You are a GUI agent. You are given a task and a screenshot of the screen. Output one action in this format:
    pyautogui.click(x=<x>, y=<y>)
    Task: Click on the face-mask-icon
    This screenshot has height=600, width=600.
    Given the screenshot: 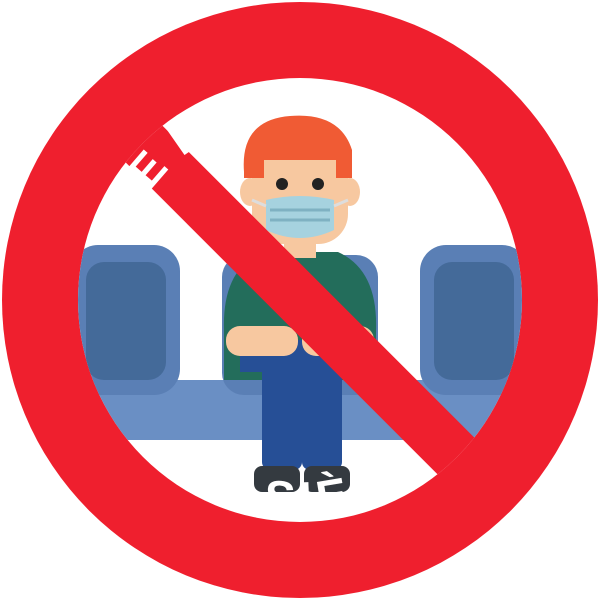 What is the action you would take?
    pyautogui.click(x=300, y=217)
    